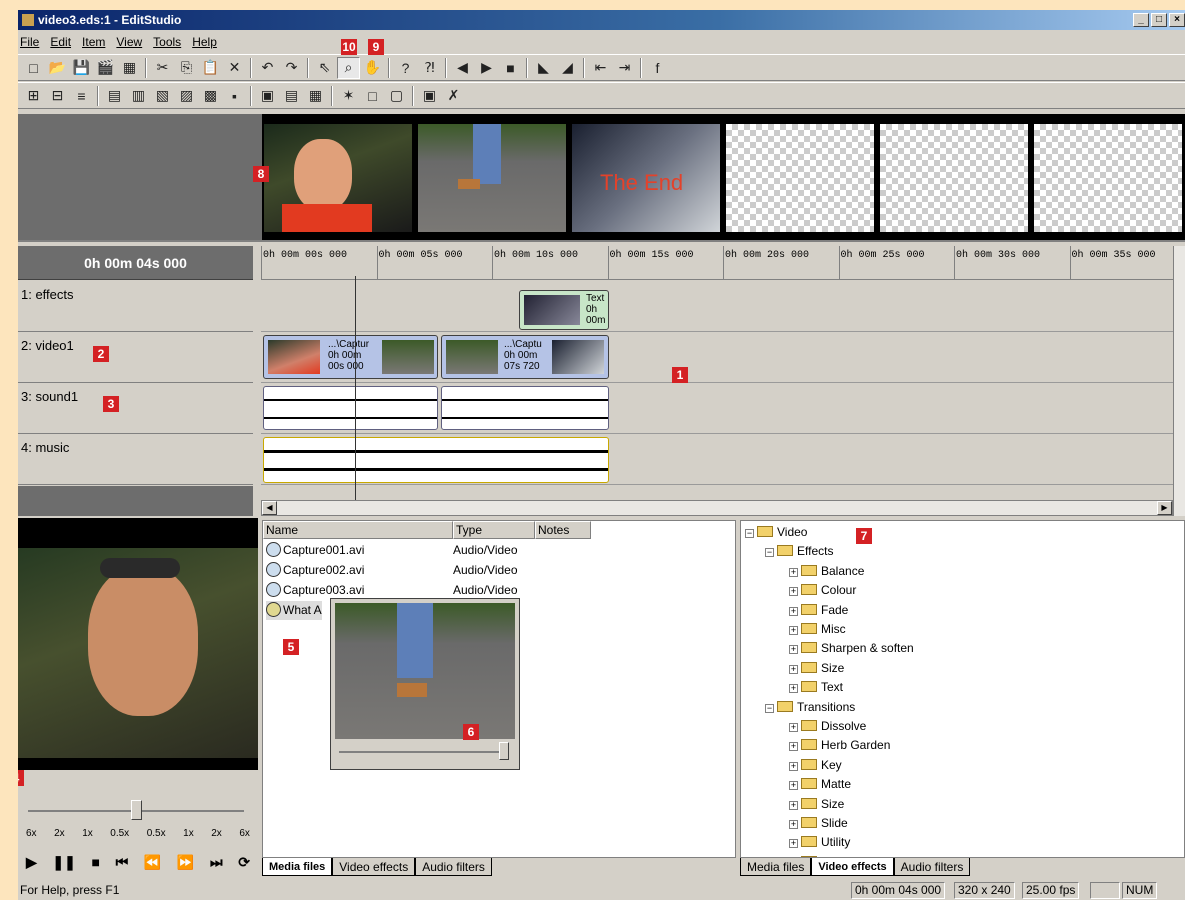 The height and width of the screenshot is (900, 1185). I want to click on minimize-button: _, so click(1141, 20).